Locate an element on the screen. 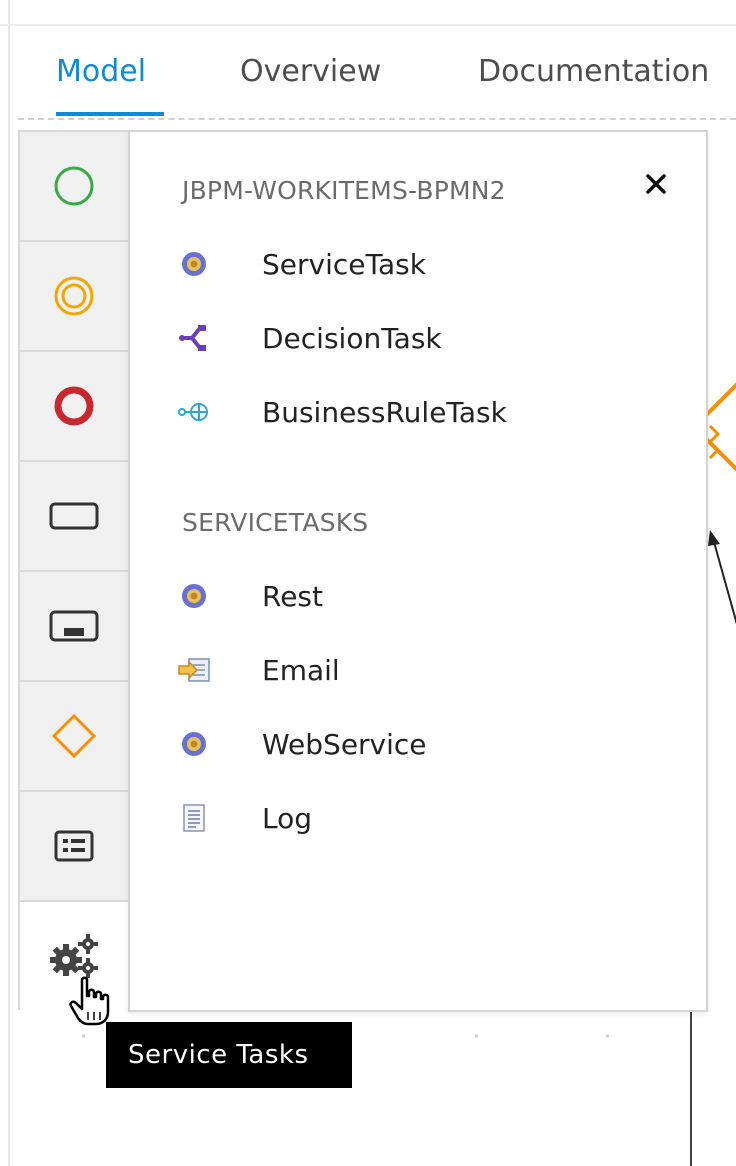 Image resolution: width=736 pixels, height=1166 pixels. flyout-item-label: Log is located at coordinates (287, 818).